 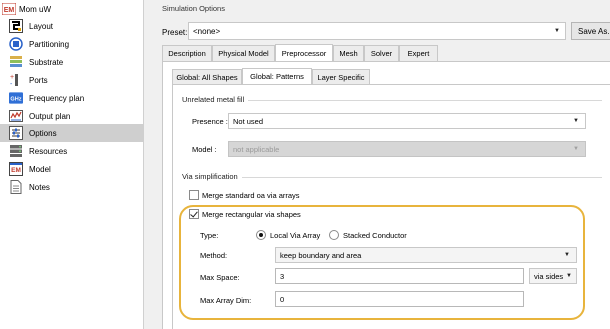 I want to click on tree-item-label: Substrate, so click(x=46, y=62).